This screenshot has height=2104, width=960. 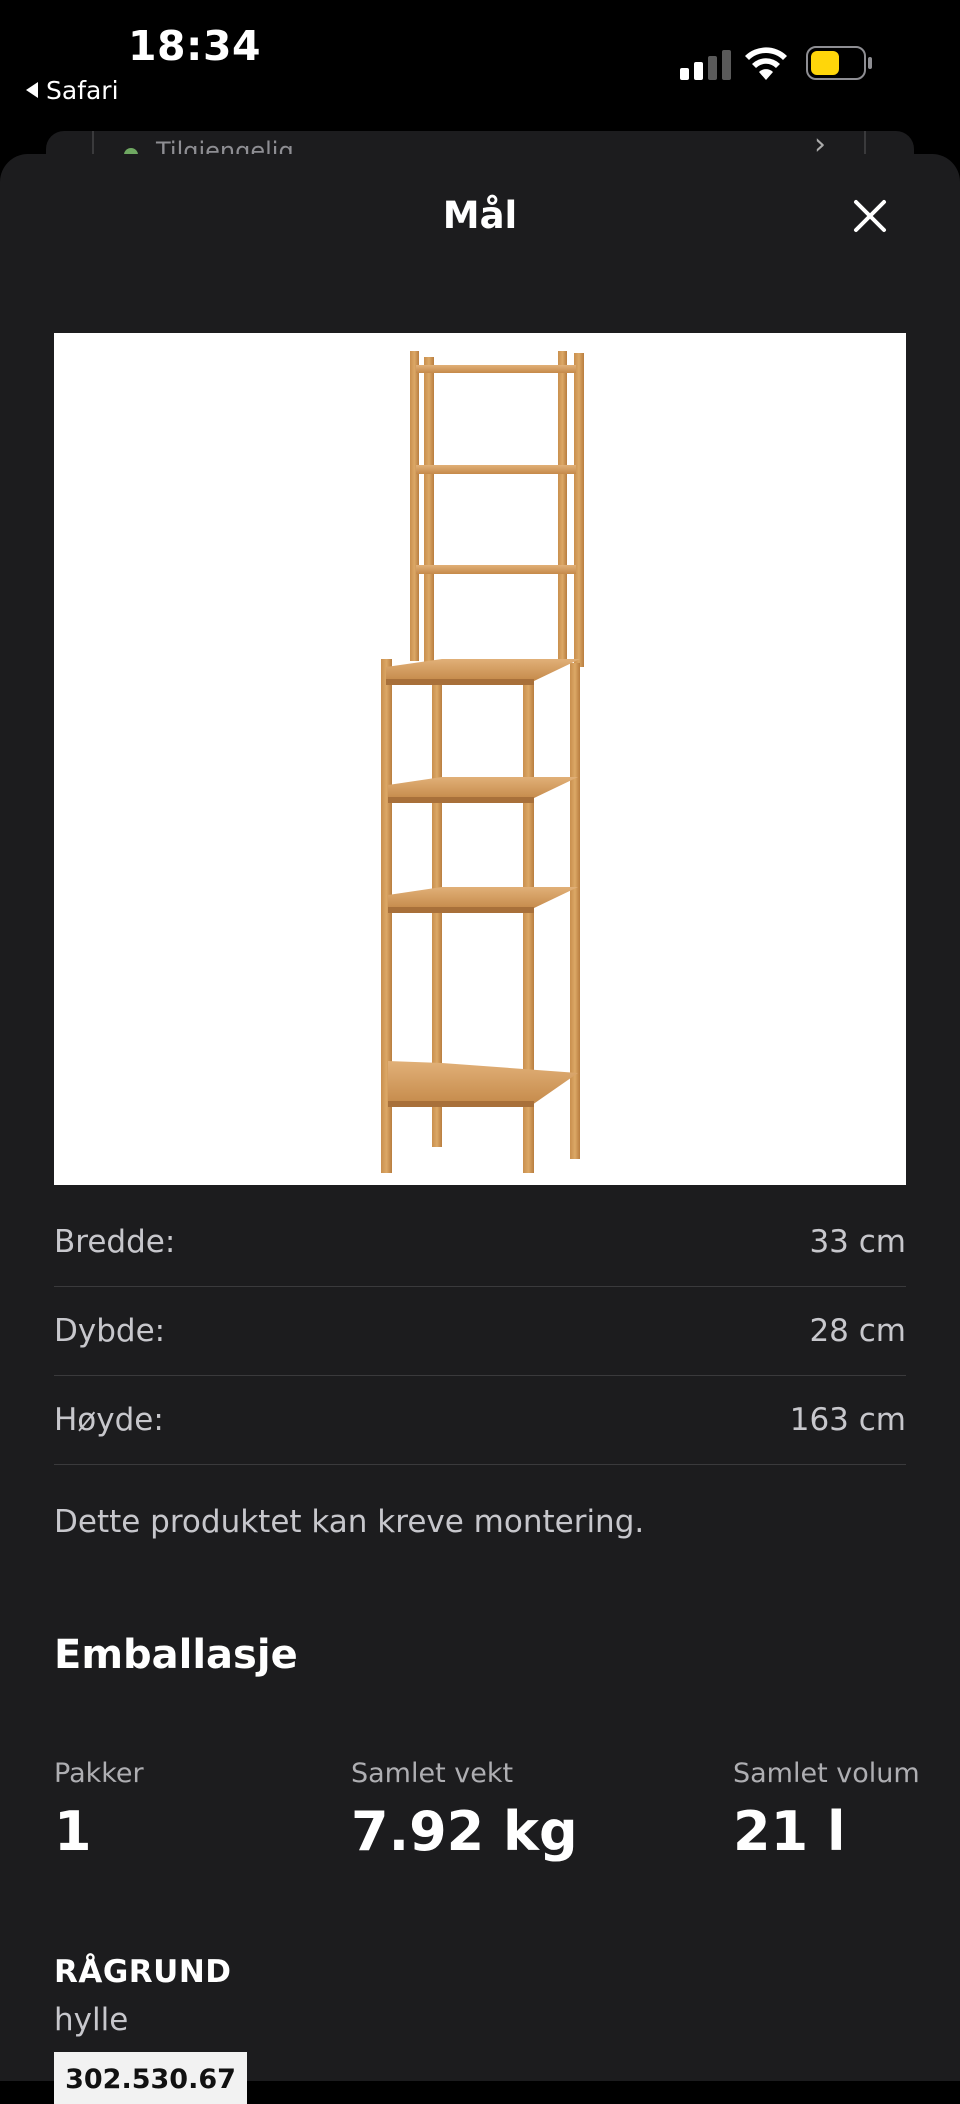 What do you see at coordinates (110, 1331) in the screenshot?
I see `dimension-label: Dybde:` at bounding box center [110, 1331].